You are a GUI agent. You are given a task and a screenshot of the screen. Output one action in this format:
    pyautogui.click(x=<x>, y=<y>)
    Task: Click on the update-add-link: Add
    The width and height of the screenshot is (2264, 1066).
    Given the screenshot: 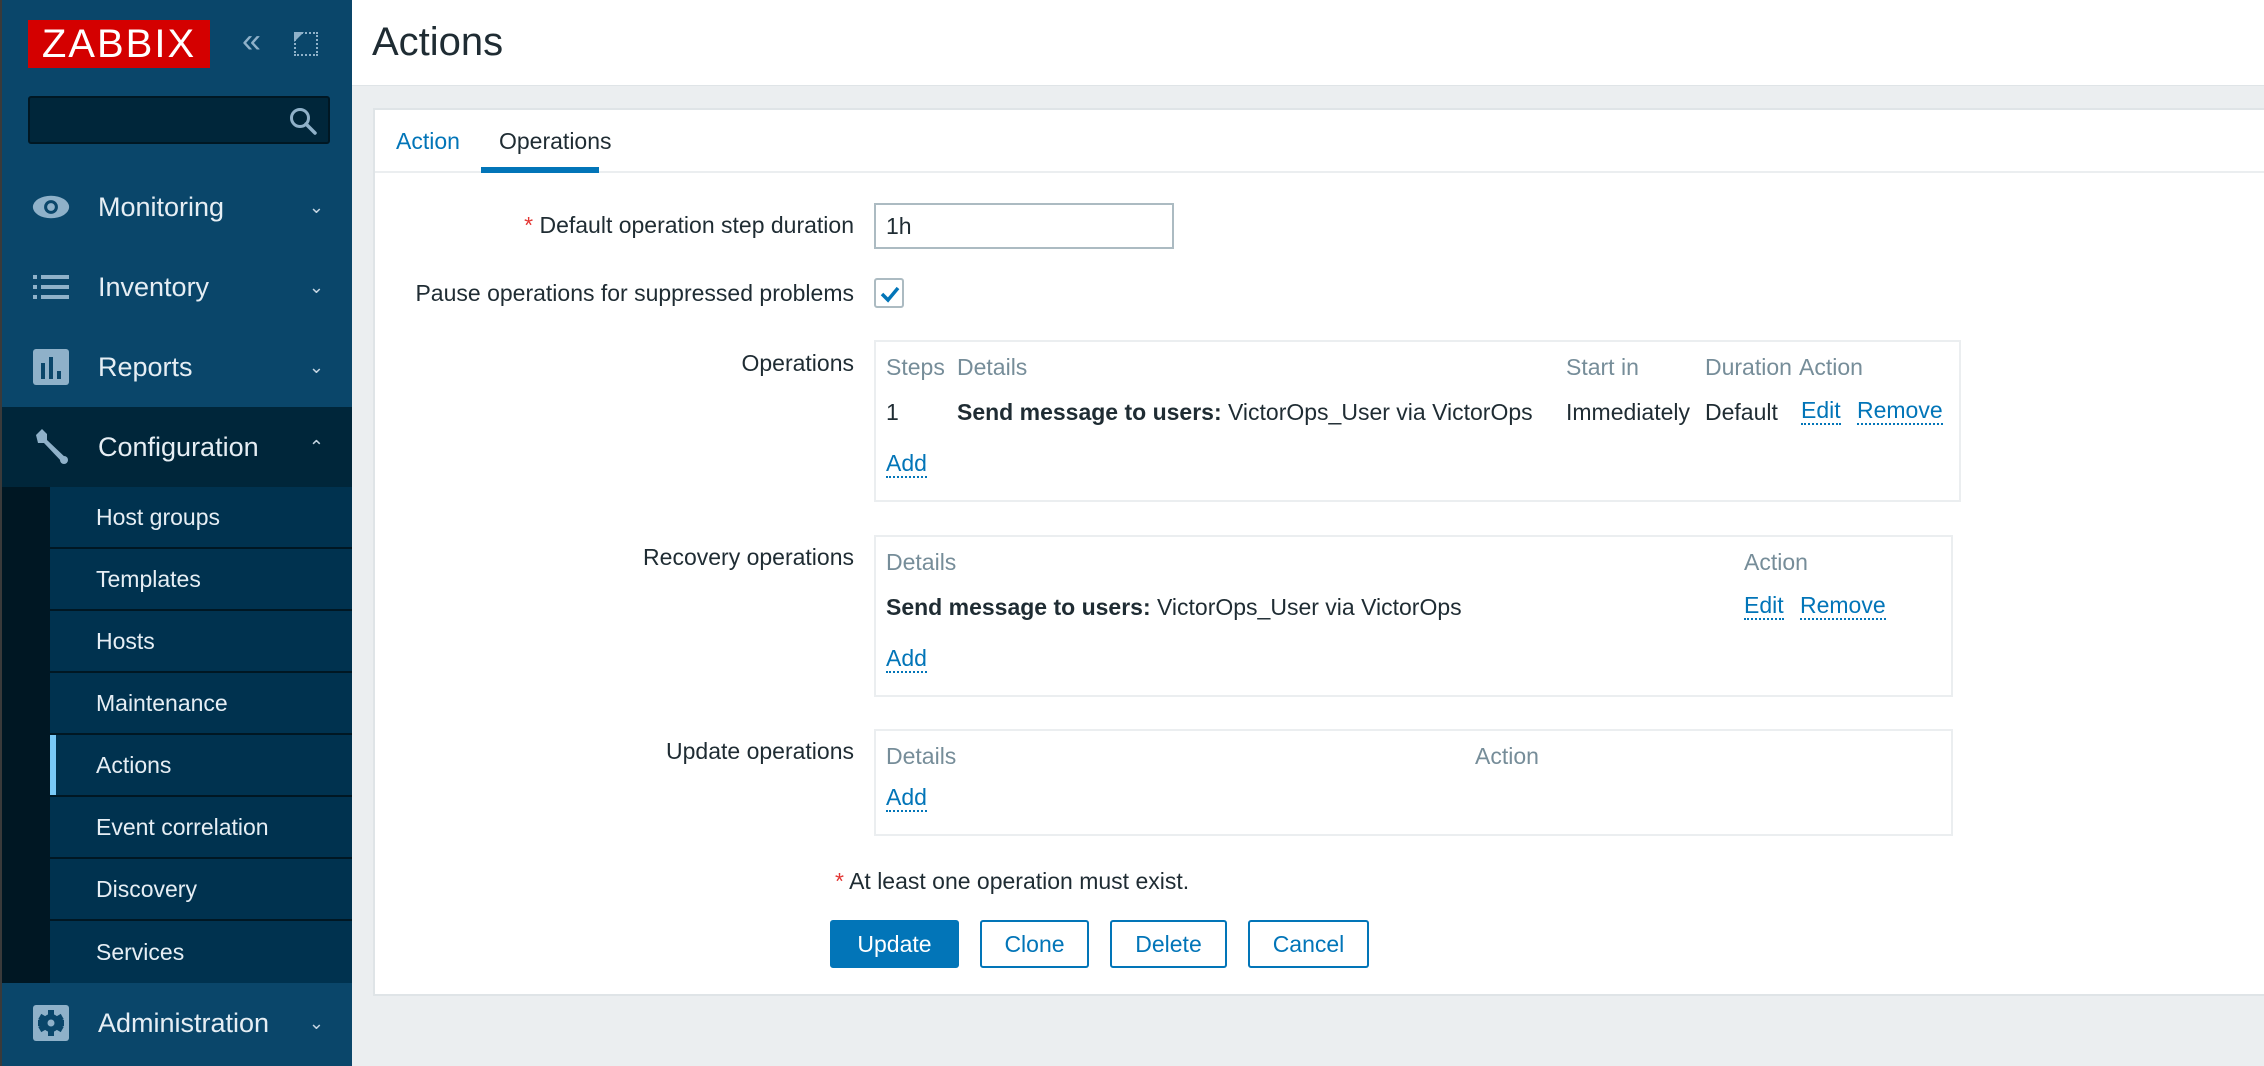 What is the action you would take?
    pyautogui.click(x=906, y=798)
    